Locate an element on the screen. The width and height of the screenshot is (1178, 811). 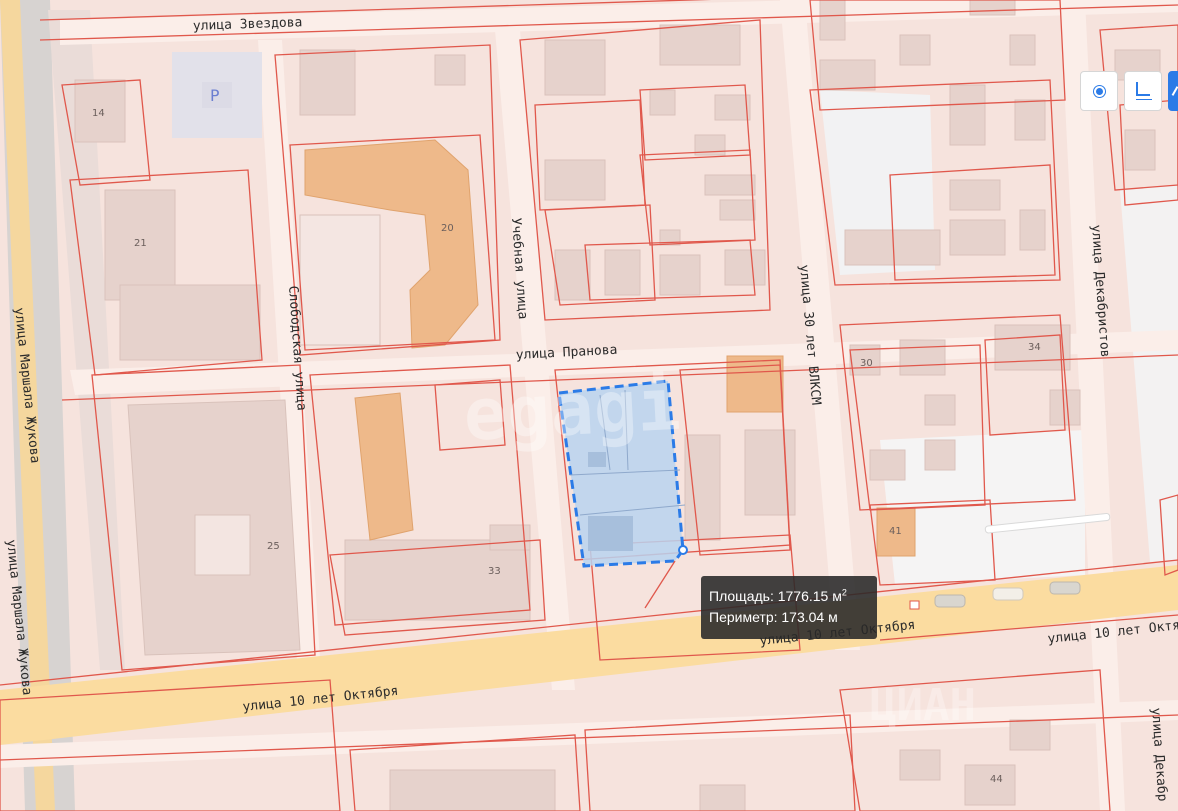
area-value: Площадь: 1776.15 м is located at coordinates (775, 596).